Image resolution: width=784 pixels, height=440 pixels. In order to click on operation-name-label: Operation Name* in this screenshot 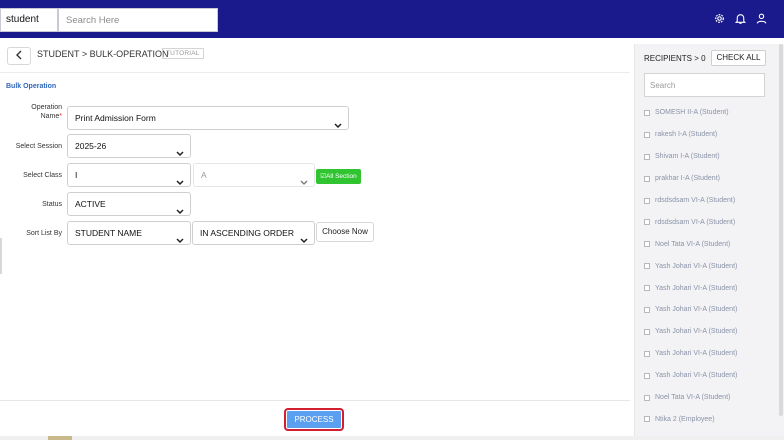, I will do `click(46, 112)`.